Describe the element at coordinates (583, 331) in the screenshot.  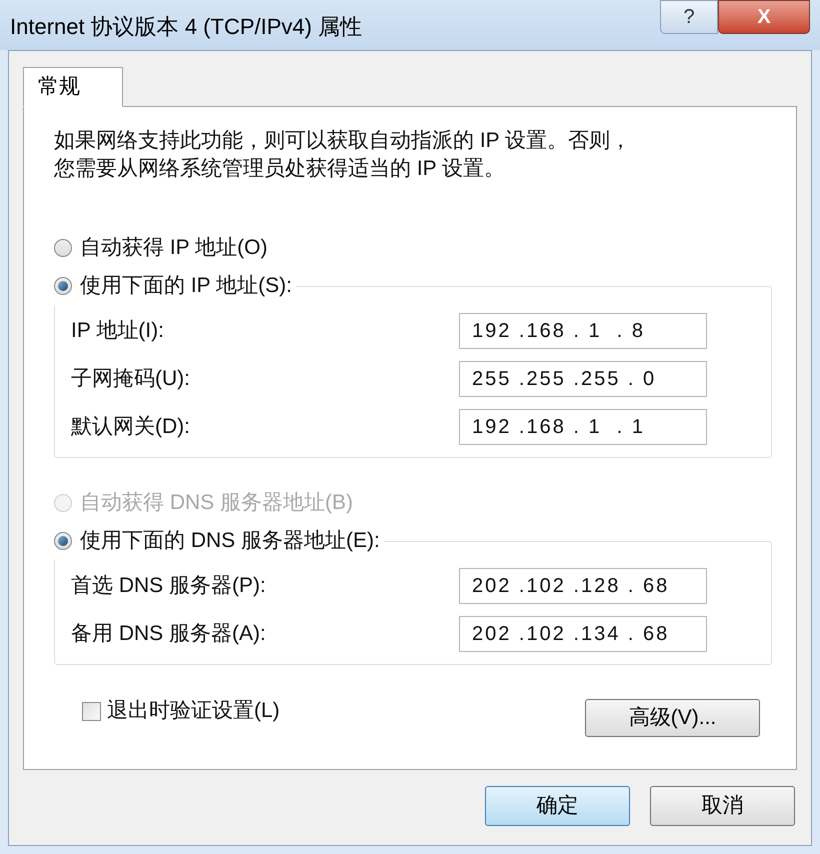
I see `ip-address-field: 192 .168 . 1 . 8` at that location.